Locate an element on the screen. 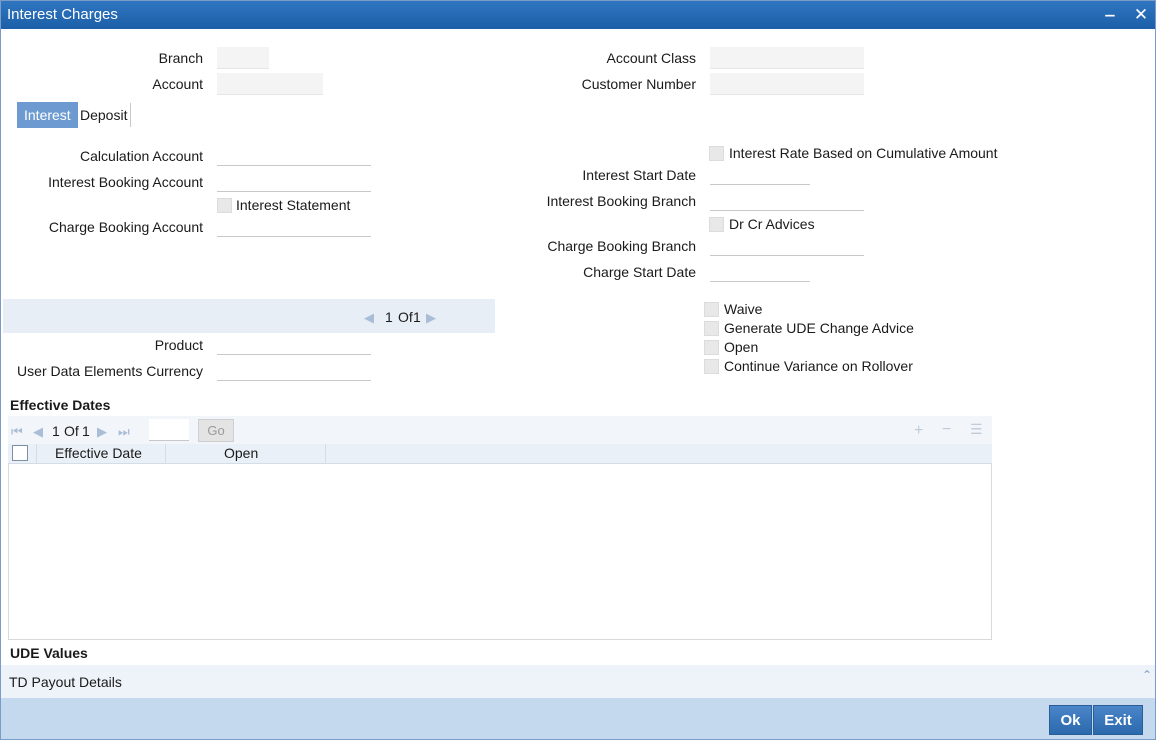  customer-number-label: Customer Number is located at coordinates (638, 84).